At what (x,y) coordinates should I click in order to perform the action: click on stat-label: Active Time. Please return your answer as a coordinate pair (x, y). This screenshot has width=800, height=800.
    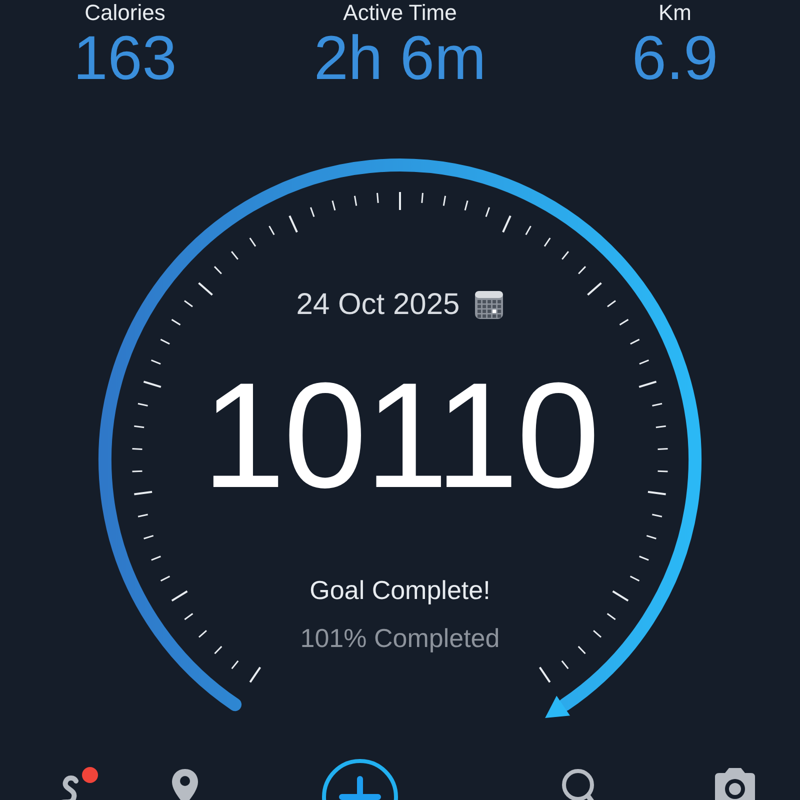
    Looking at the image, I should click on (400, 13).